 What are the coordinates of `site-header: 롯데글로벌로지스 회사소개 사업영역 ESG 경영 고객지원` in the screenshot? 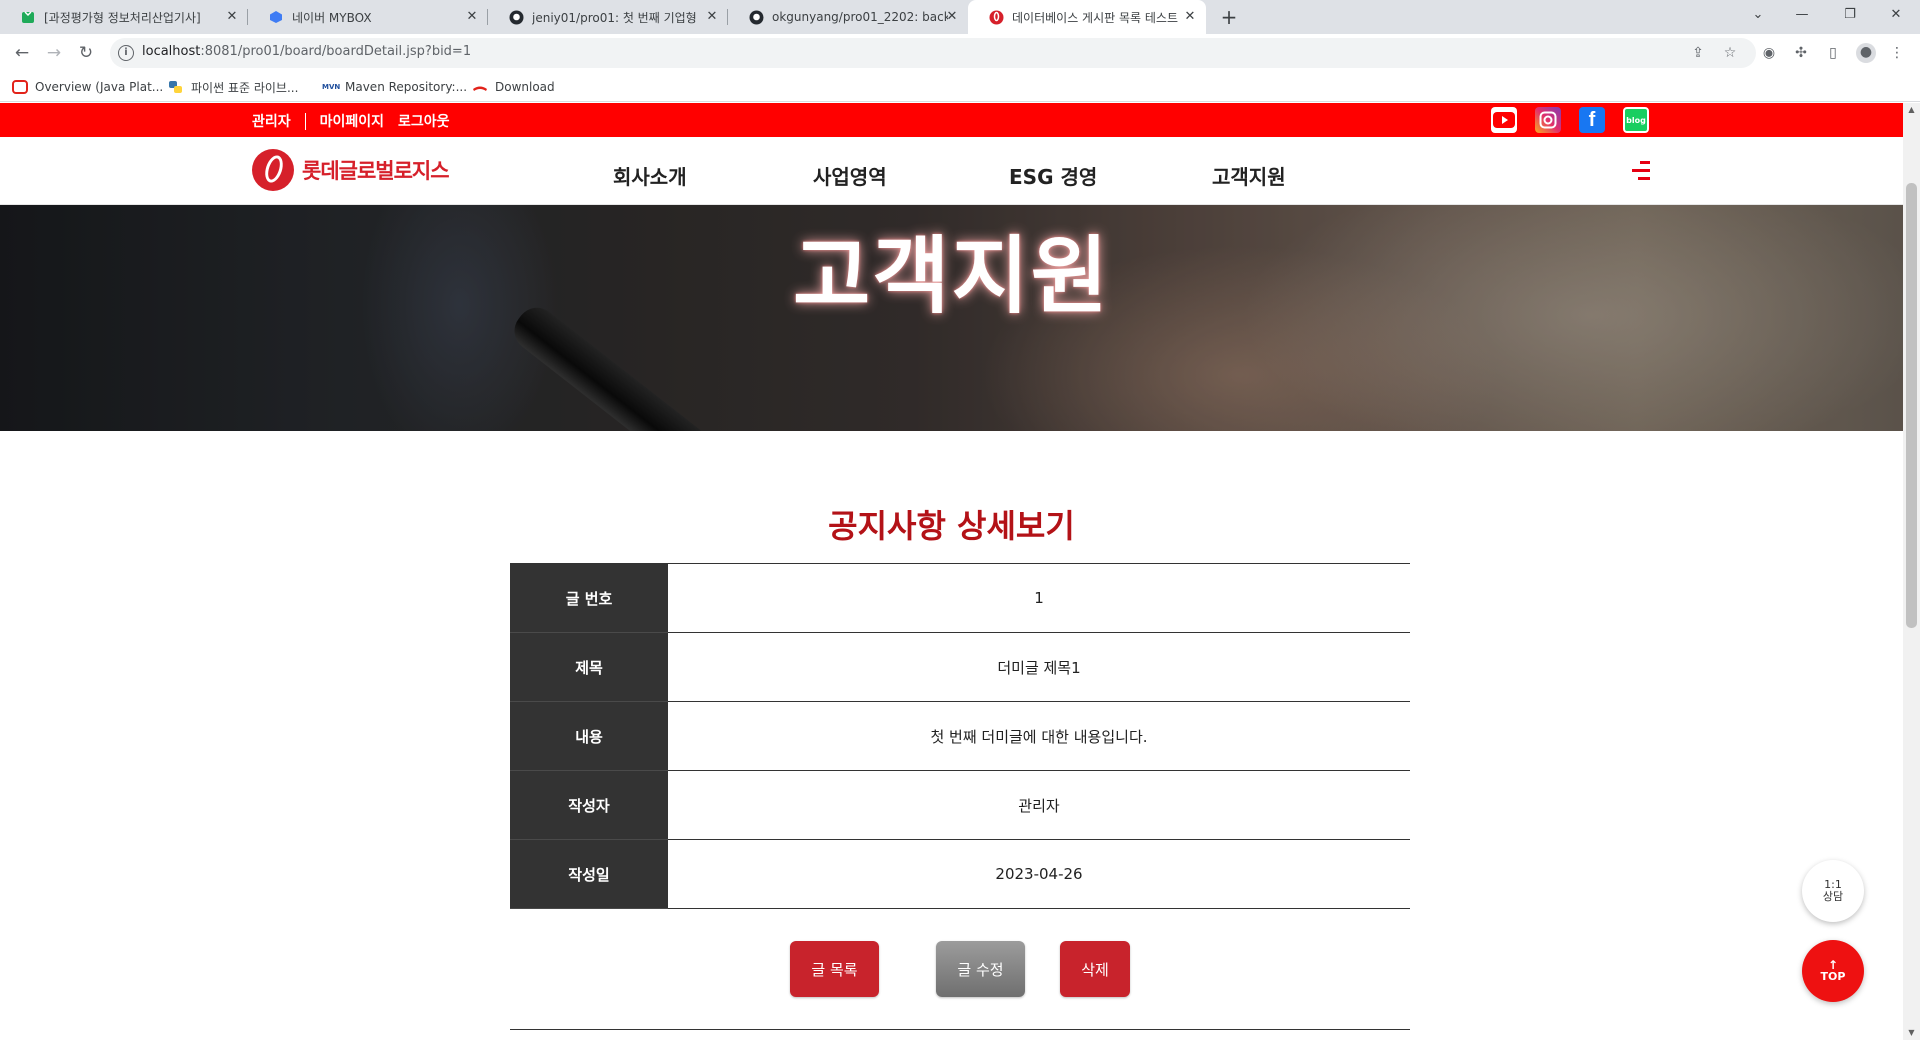 It's located at (951, 171).